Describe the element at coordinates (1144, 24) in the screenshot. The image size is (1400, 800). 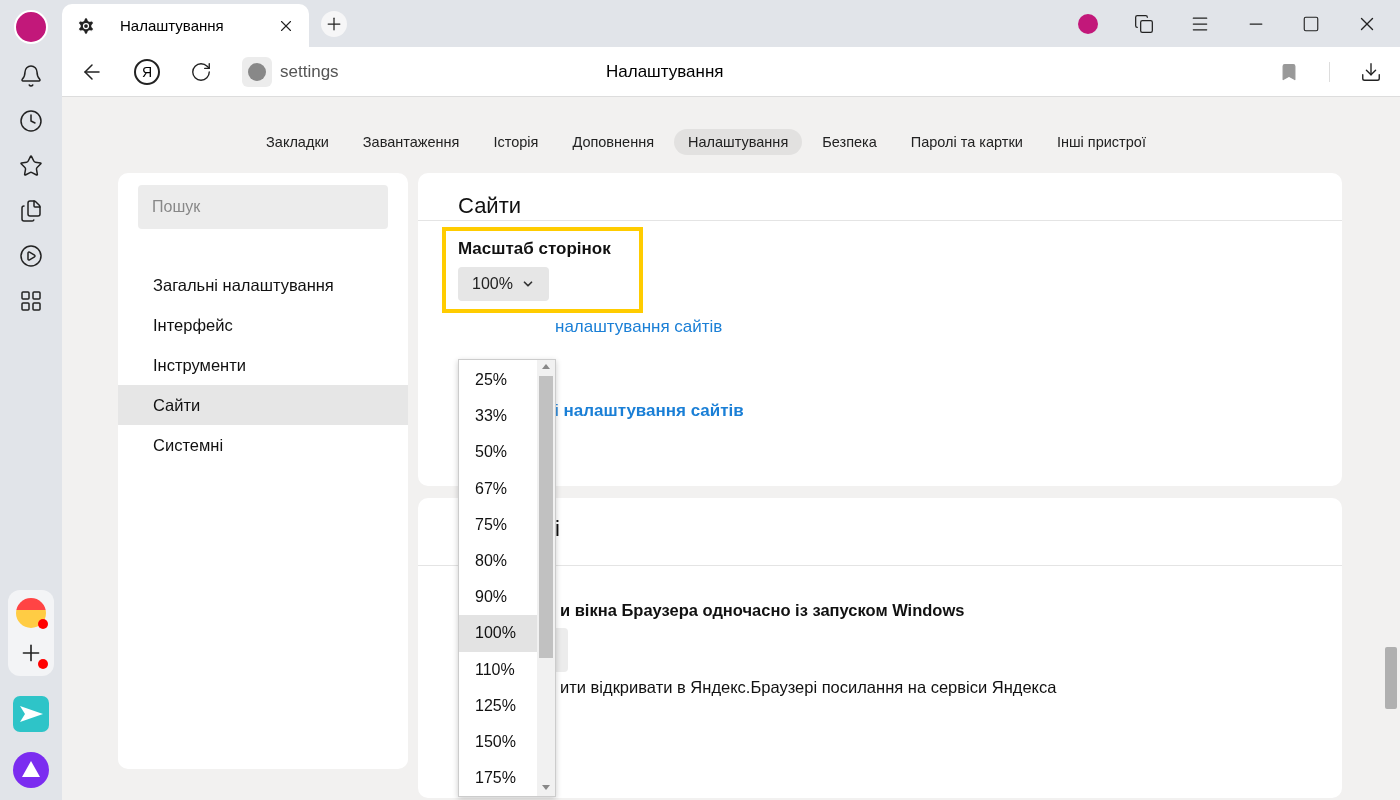
I see `bookmarks-icon` at that location.